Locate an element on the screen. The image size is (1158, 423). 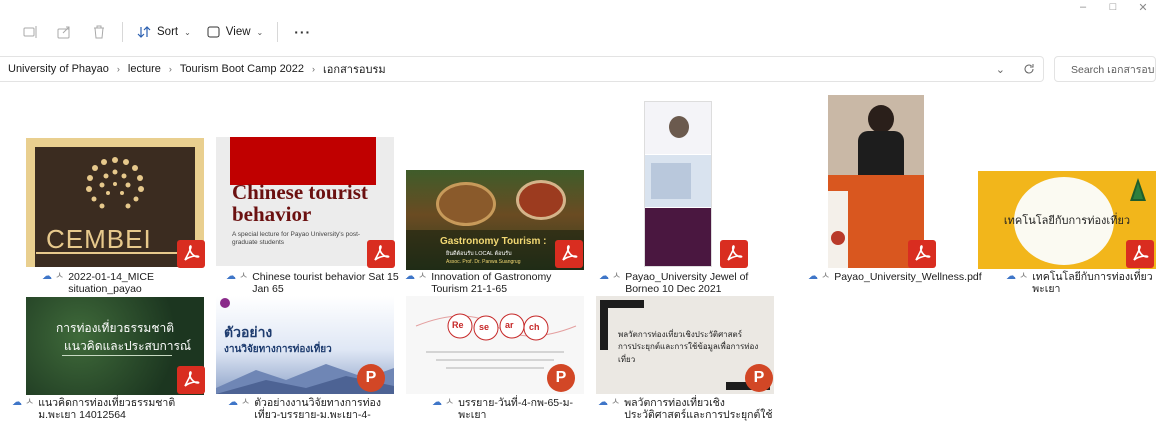
search-placeholder: Search เอกสารอบรม is located at coordinates (1113, 69).